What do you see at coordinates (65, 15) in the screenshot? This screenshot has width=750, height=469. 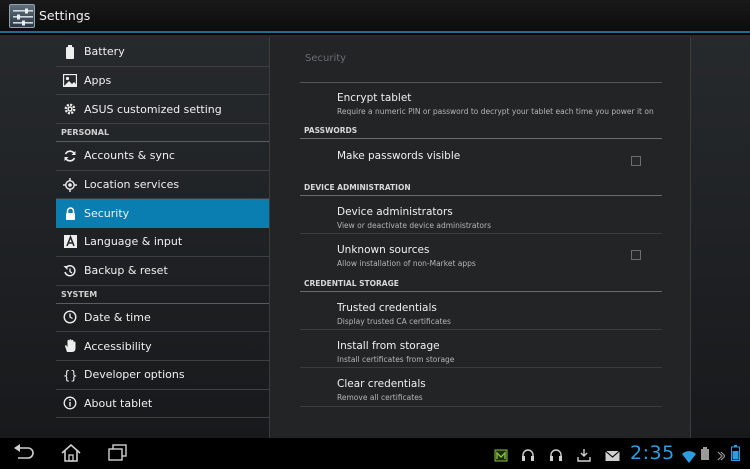 I see `app-title: Settings` at bounding box center [65, 15].